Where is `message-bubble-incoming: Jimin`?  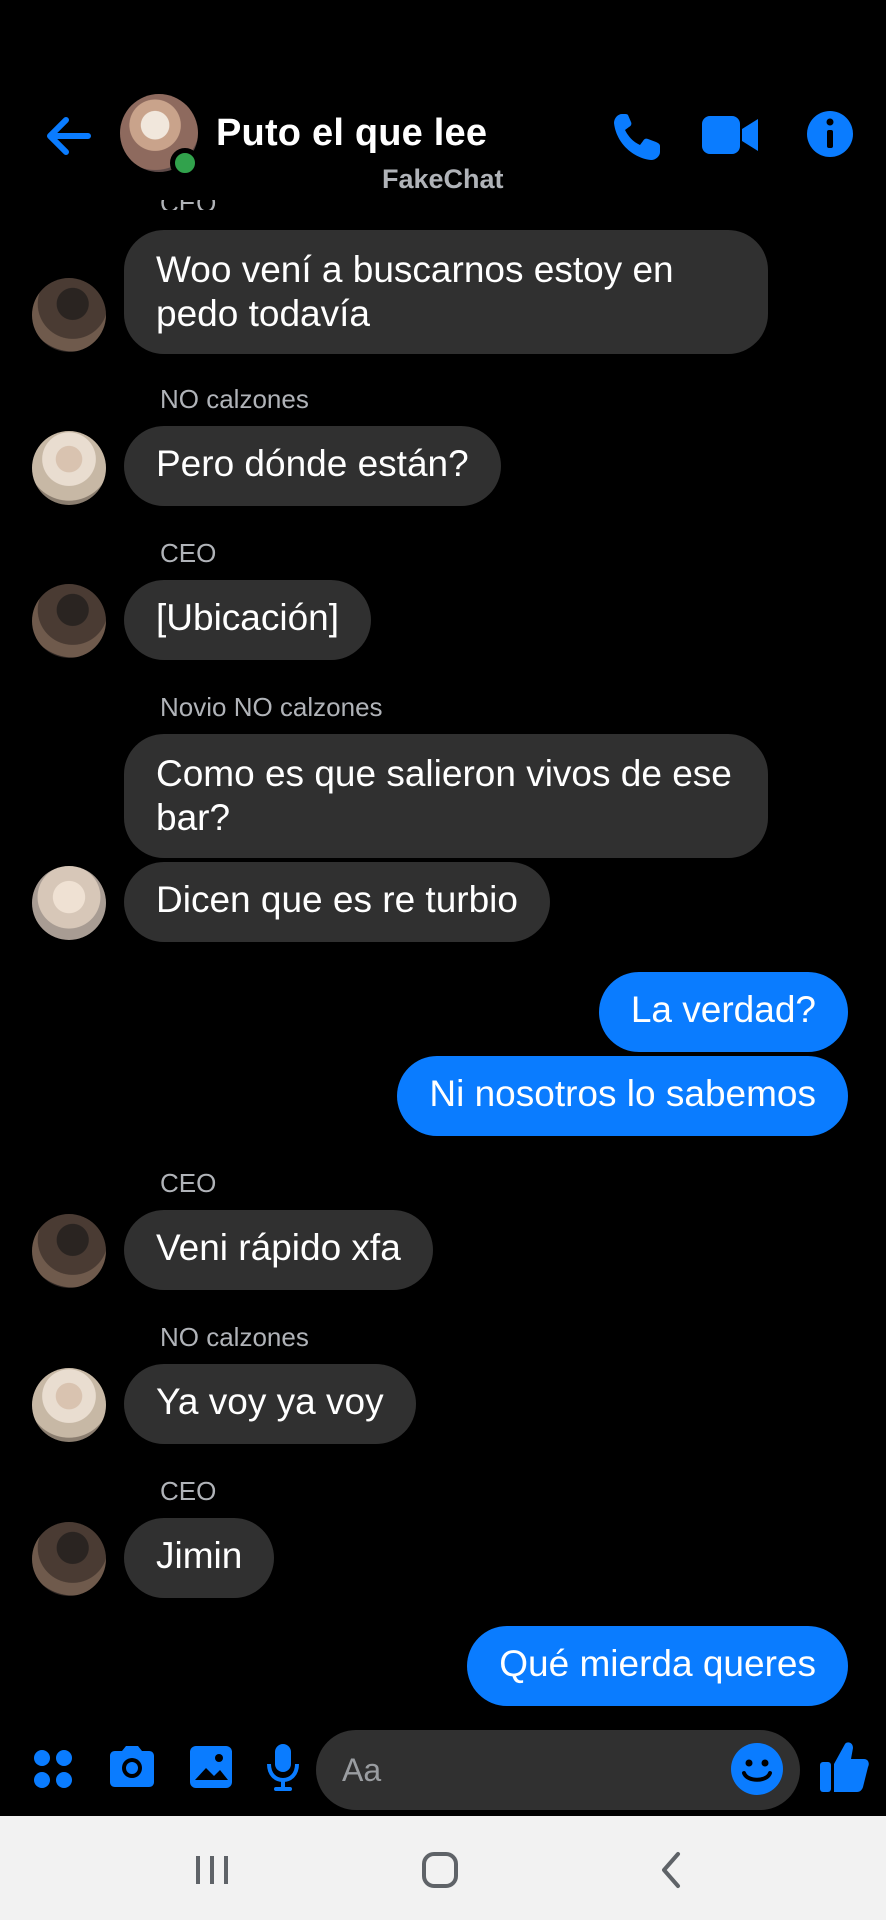
message-bubble-incoming: Jimin is located at coordinates (199, 1558).